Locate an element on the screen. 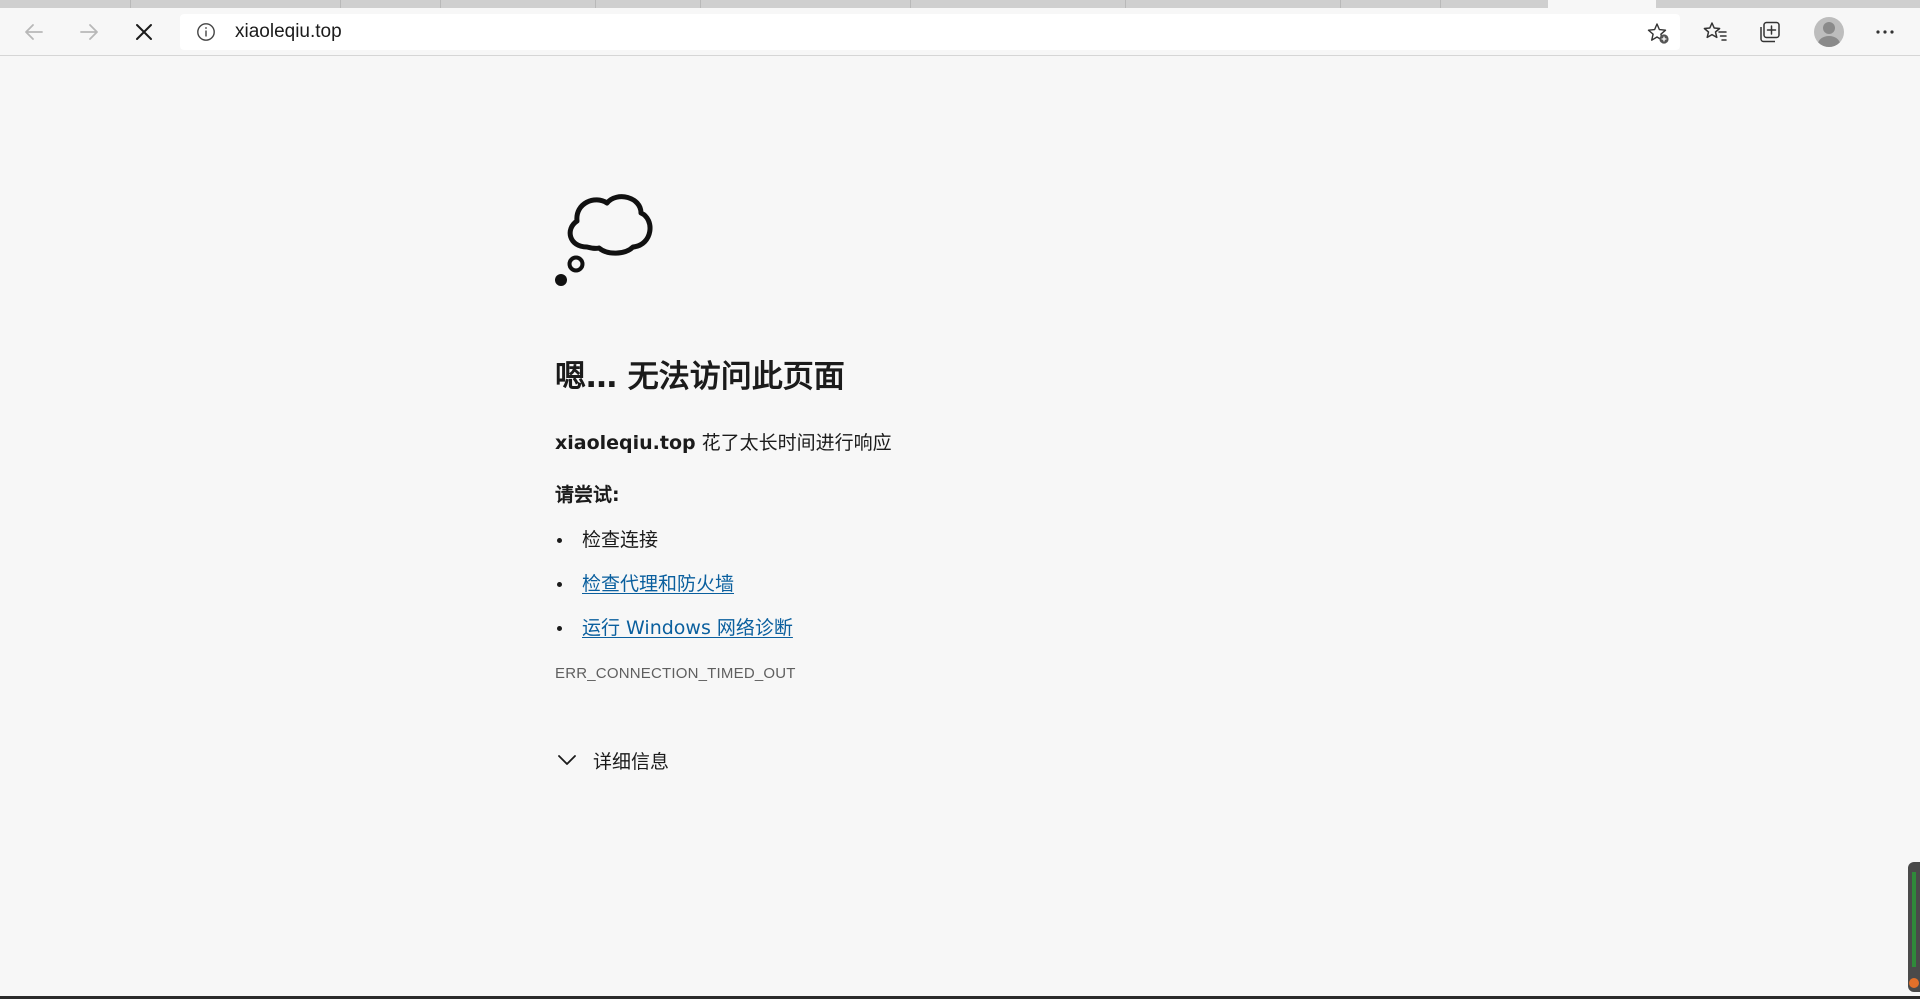 This screenshot has height=999, width=1920. run-network-diagnostics-link: 运行 Windows 网络诊断 is located at coordinates (687, 628).